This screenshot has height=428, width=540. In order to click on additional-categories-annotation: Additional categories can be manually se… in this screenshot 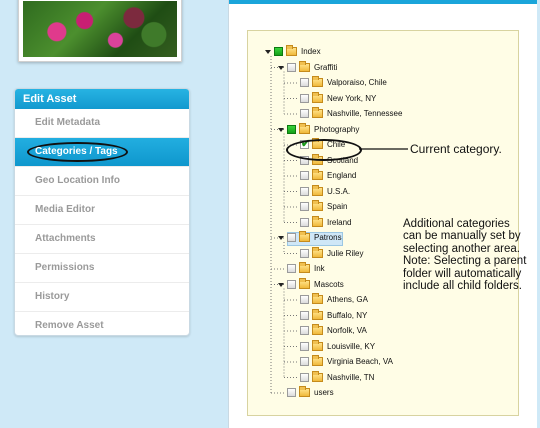, I will do `click(465, 255)`.